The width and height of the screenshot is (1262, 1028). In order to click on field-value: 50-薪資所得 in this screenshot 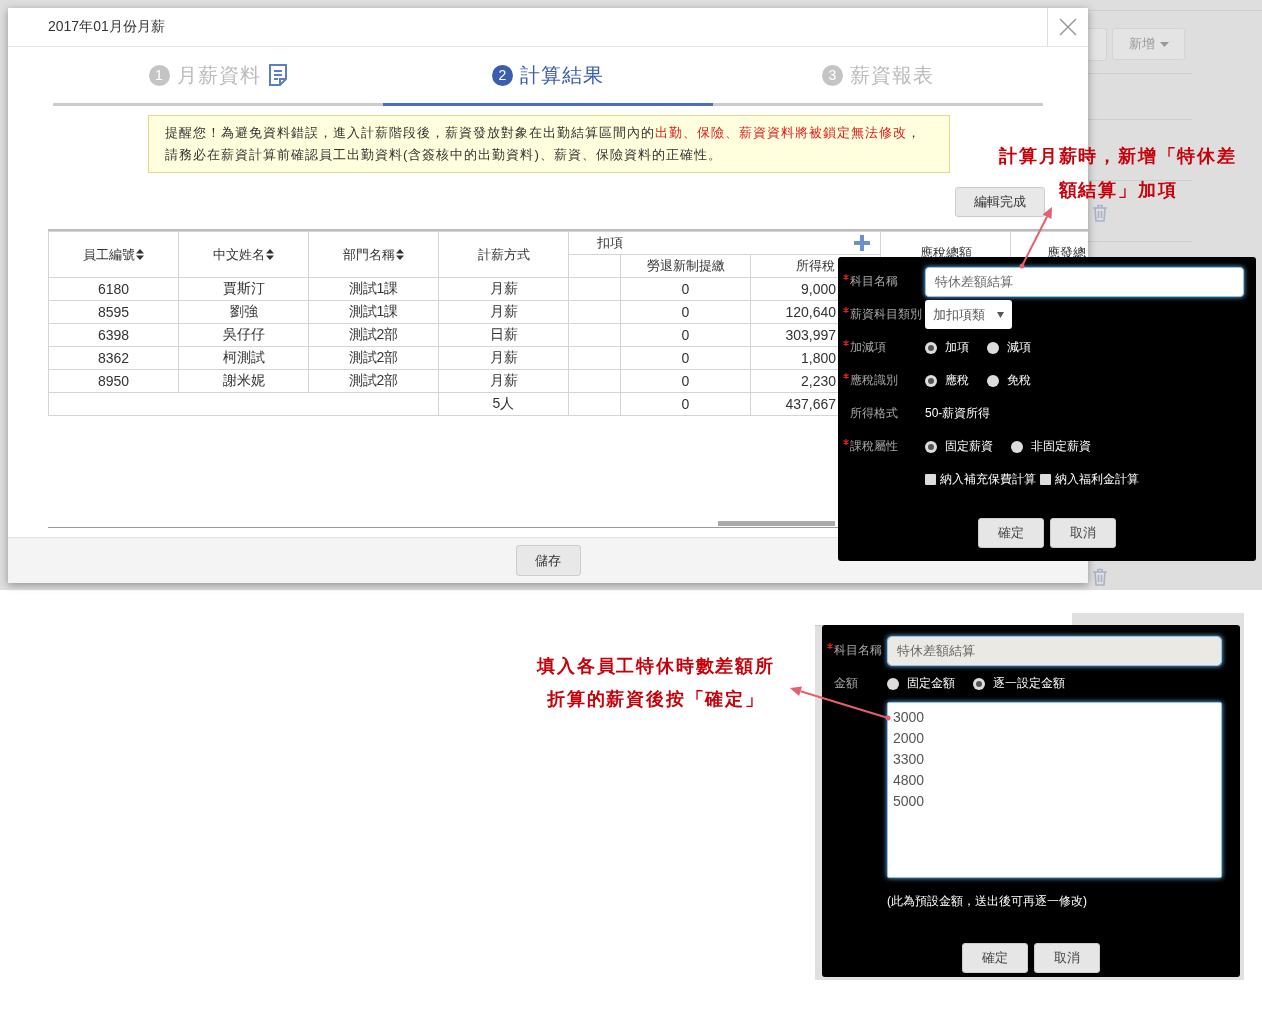, I will do `click(958, 413)`.